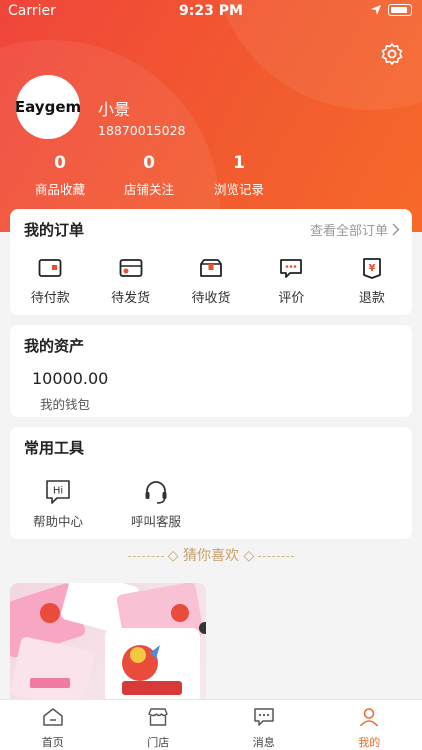 Image resolution: width=422 pixels, height=750 pixels. I want to click on order-review: 评价, so click(291, 285).